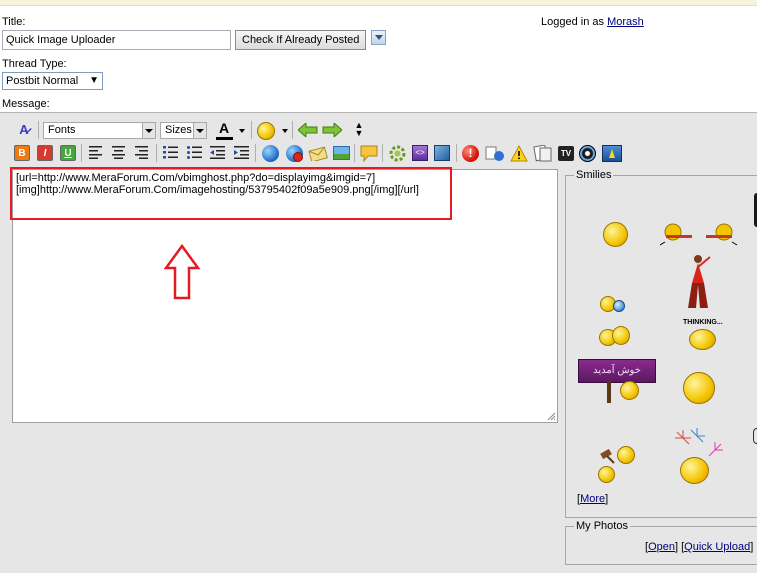  I want to click on underline-button: U, so click(68, 153).